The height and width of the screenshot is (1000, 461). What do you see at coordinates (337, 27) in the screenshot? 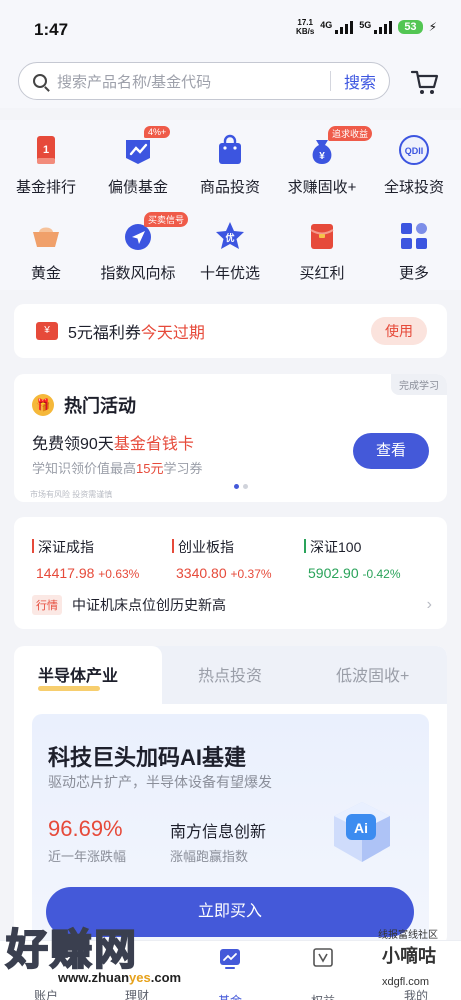
I see `signal-4g-icon: 4G` at bounding box center [337, 27].